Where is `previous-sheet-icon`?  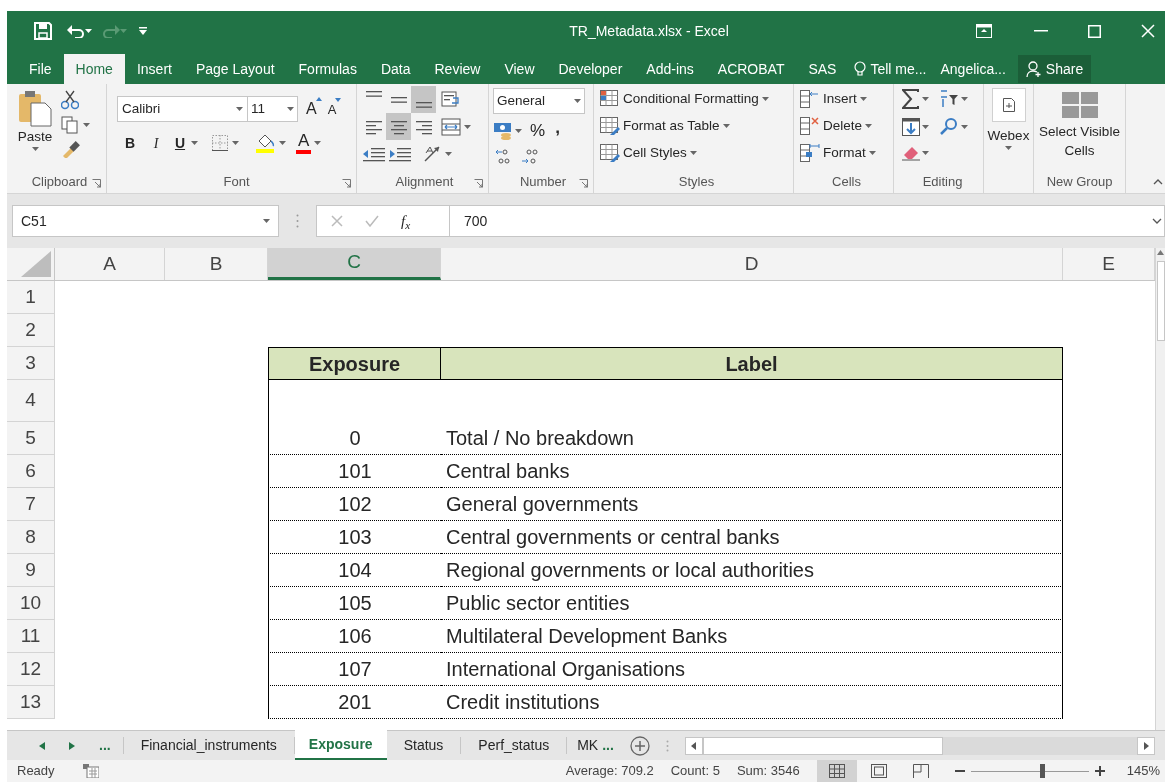
previous-sheet-icon is located at coordinates (42, 745).